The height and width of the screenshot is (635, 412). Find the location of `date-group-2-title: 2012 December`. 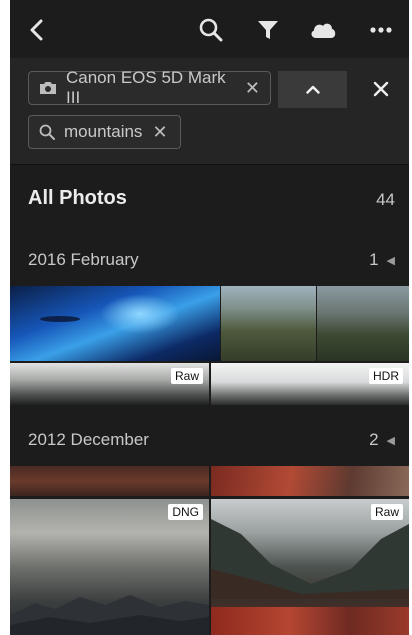

date-group-2-title: 2012 December is located at coordinates (88, 440).